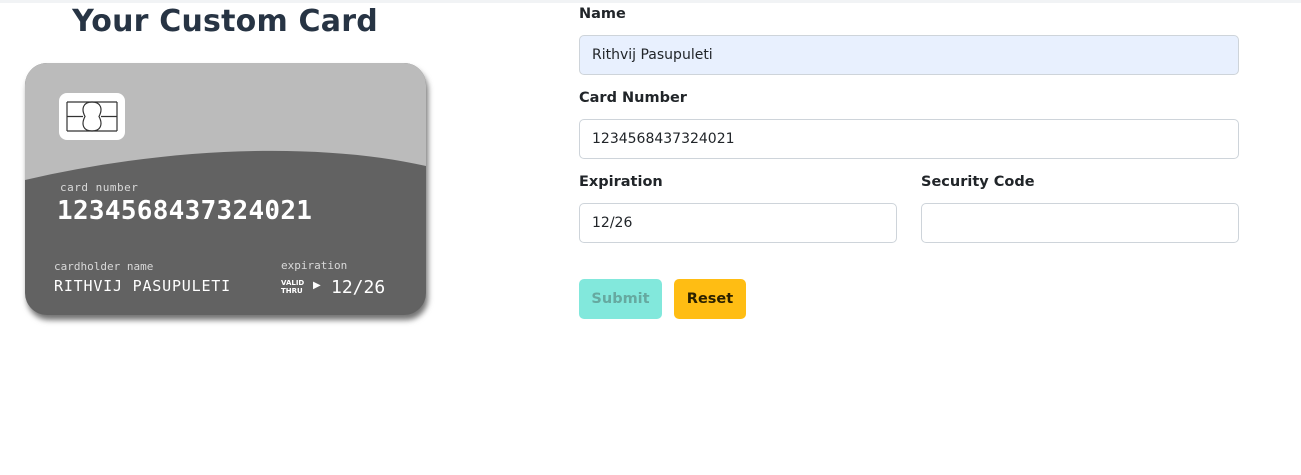 Image resolution: width=1301 pixels, height=475 pixels. What do you see at coordinates (314, 265) in the screenshot?
I see `expiration-caption: expiration` at bounding box center [314, 265].